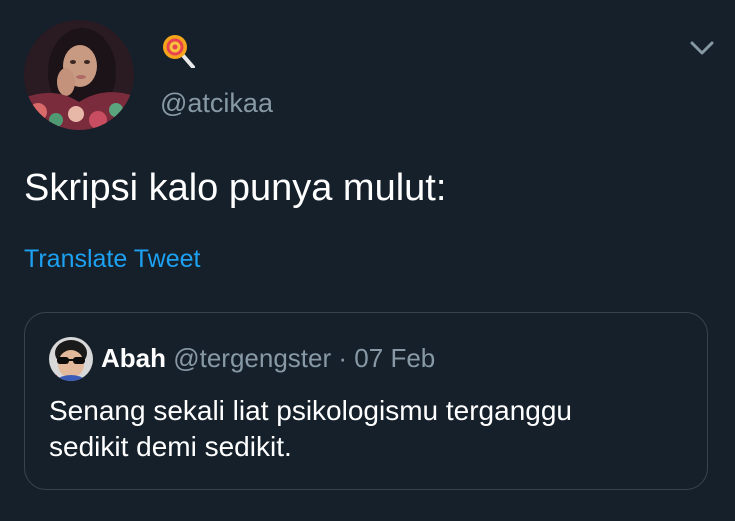 Image resolution: width=735 pixels, height=521 pixels. I want to click on avatar-photo, so click(79, 75).